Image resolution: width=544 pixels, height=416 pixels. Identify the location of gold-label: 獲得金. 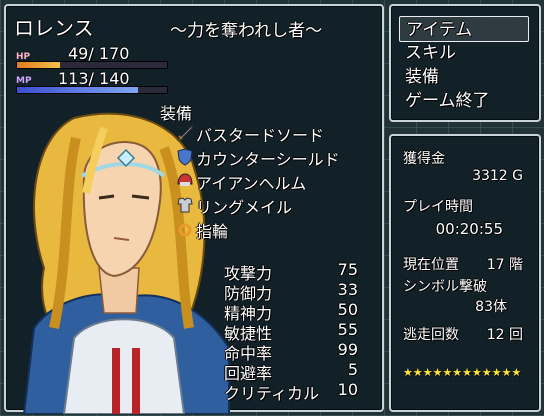
(424, 159).